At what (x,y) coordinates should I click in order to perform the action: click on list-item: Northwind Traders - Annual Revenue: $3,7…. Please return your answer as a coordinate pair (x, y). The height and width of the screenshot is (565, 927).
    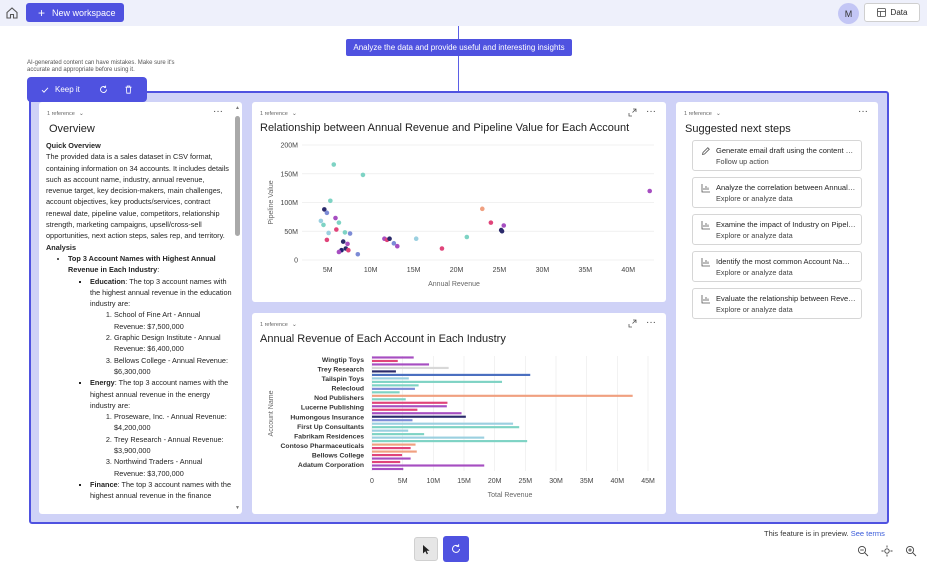
    Looking at the image, I should click on (173, 467).